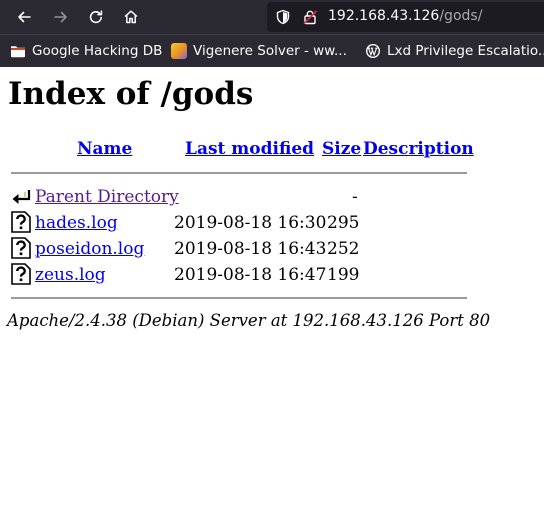  What do you see at coordinates (250, 275) in the screenshot?
I see `file-modified: 2019-08-18 16:47` at bounding box center [250, 275].